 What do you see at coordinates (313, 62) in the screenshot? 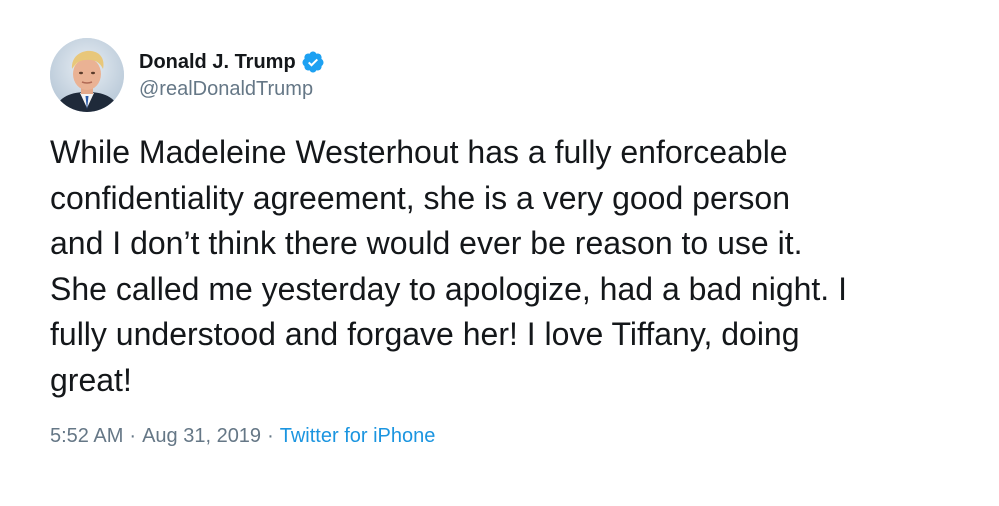
I see `verified-badge-icon` at bounding box center [313, 62].